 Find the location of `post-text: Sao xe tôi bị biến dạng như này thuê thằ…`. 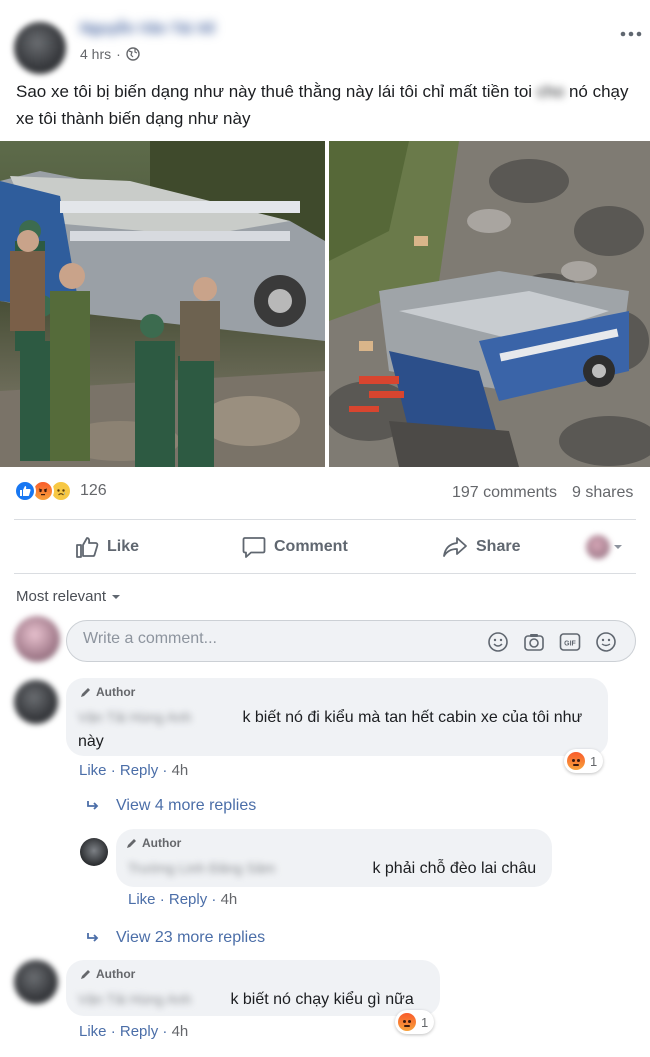

post-text: Sao xe tôi bị biến dạng như này thuê thằ… is located at coordinates (326, 105).